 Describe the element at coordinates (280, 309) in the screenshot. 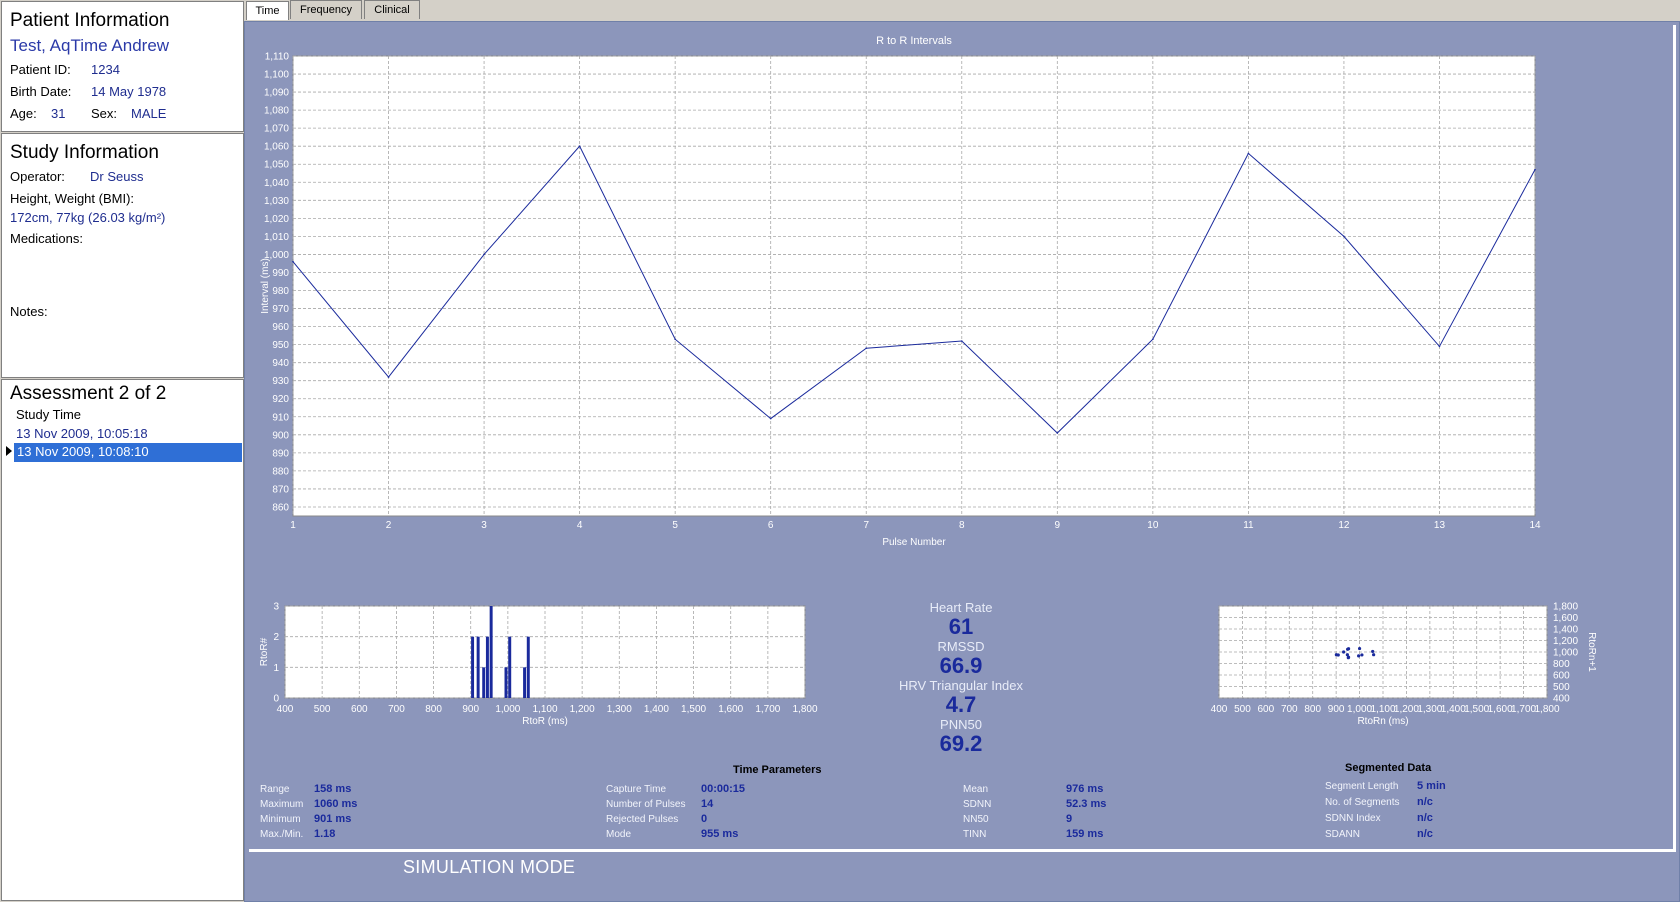

I see `y-tick-label: 970` at that location.